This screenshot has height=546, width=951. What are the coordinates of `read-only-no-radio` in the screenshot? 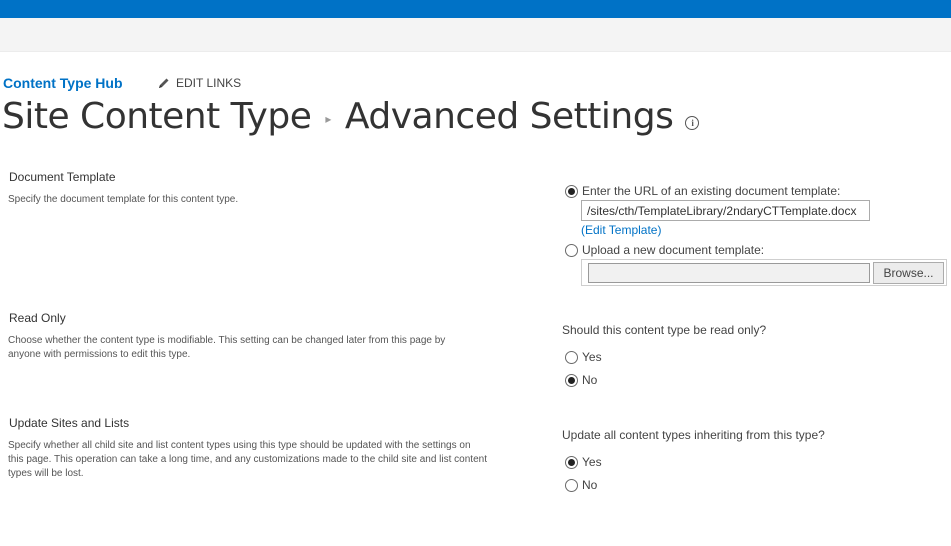 It's located at (571, 380).